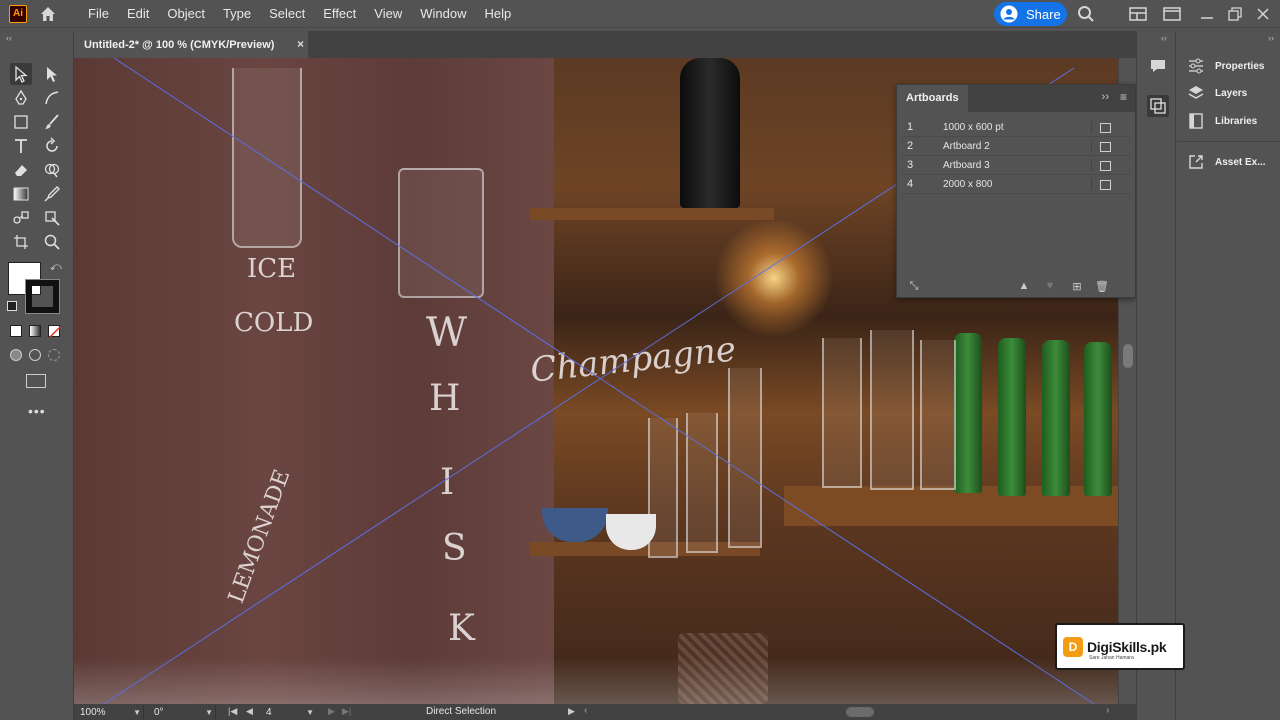 This screenshot has width=1280, height=720. Describe the element at coordinates (1156, 375) in the screenshot. I see `collapsed-panel-dock: ‹‹` at that location.